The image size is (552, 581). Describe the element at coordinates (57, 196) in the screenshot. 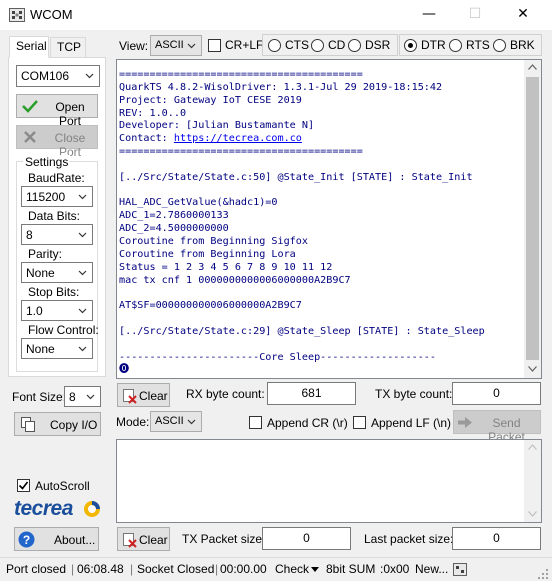

I see `baudrate-select: 115200` at that location.